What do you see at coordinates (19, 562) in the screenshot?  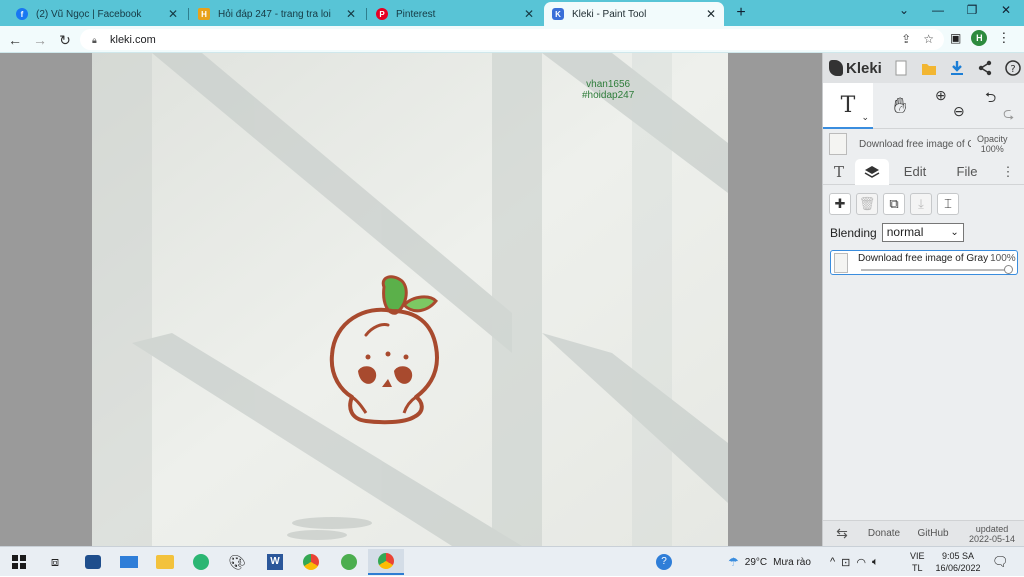 I see `windows-start-icon` at bounding box center [19, 562].